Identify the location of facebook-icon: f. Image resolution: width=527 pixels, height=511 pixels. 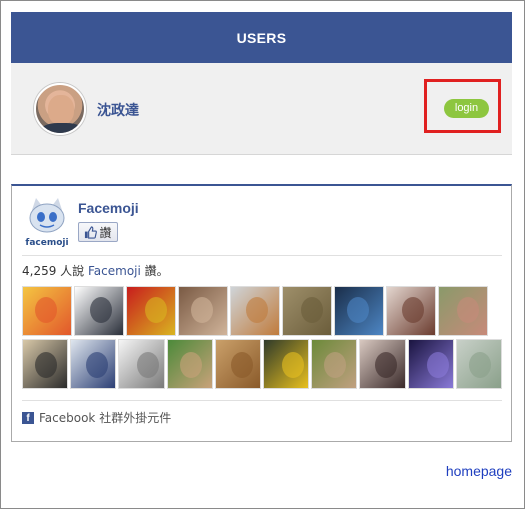
(28, 417).